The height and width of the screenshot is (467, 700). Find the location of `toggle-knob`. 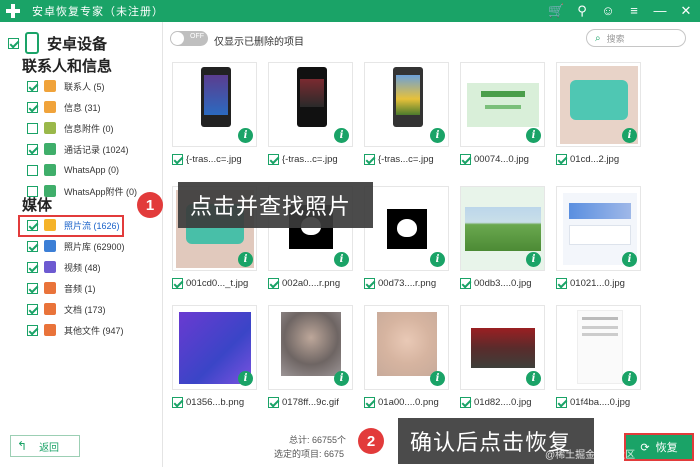

toggle-knob is located at coordinates (177, 38).